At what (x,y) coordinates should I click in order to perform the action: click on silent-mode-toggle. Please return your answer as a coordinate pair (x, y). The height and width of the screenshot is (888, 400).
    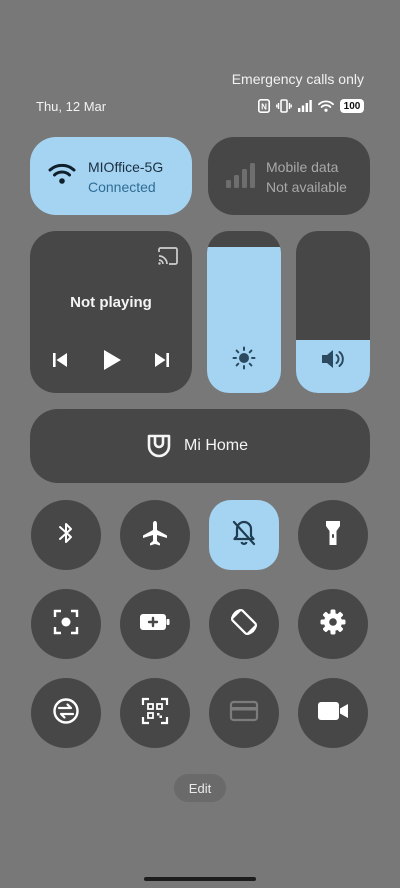
    Looking at the image, I should click on (244, 535).